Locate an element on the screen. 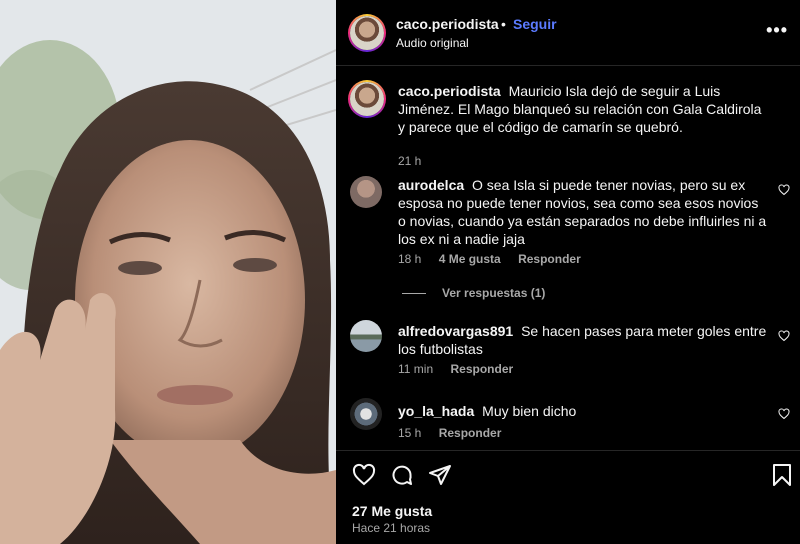 Image resolution: width=800 pixels, height=544 pixels. more-options-icon: ••• is located at coordinates (777, 30).